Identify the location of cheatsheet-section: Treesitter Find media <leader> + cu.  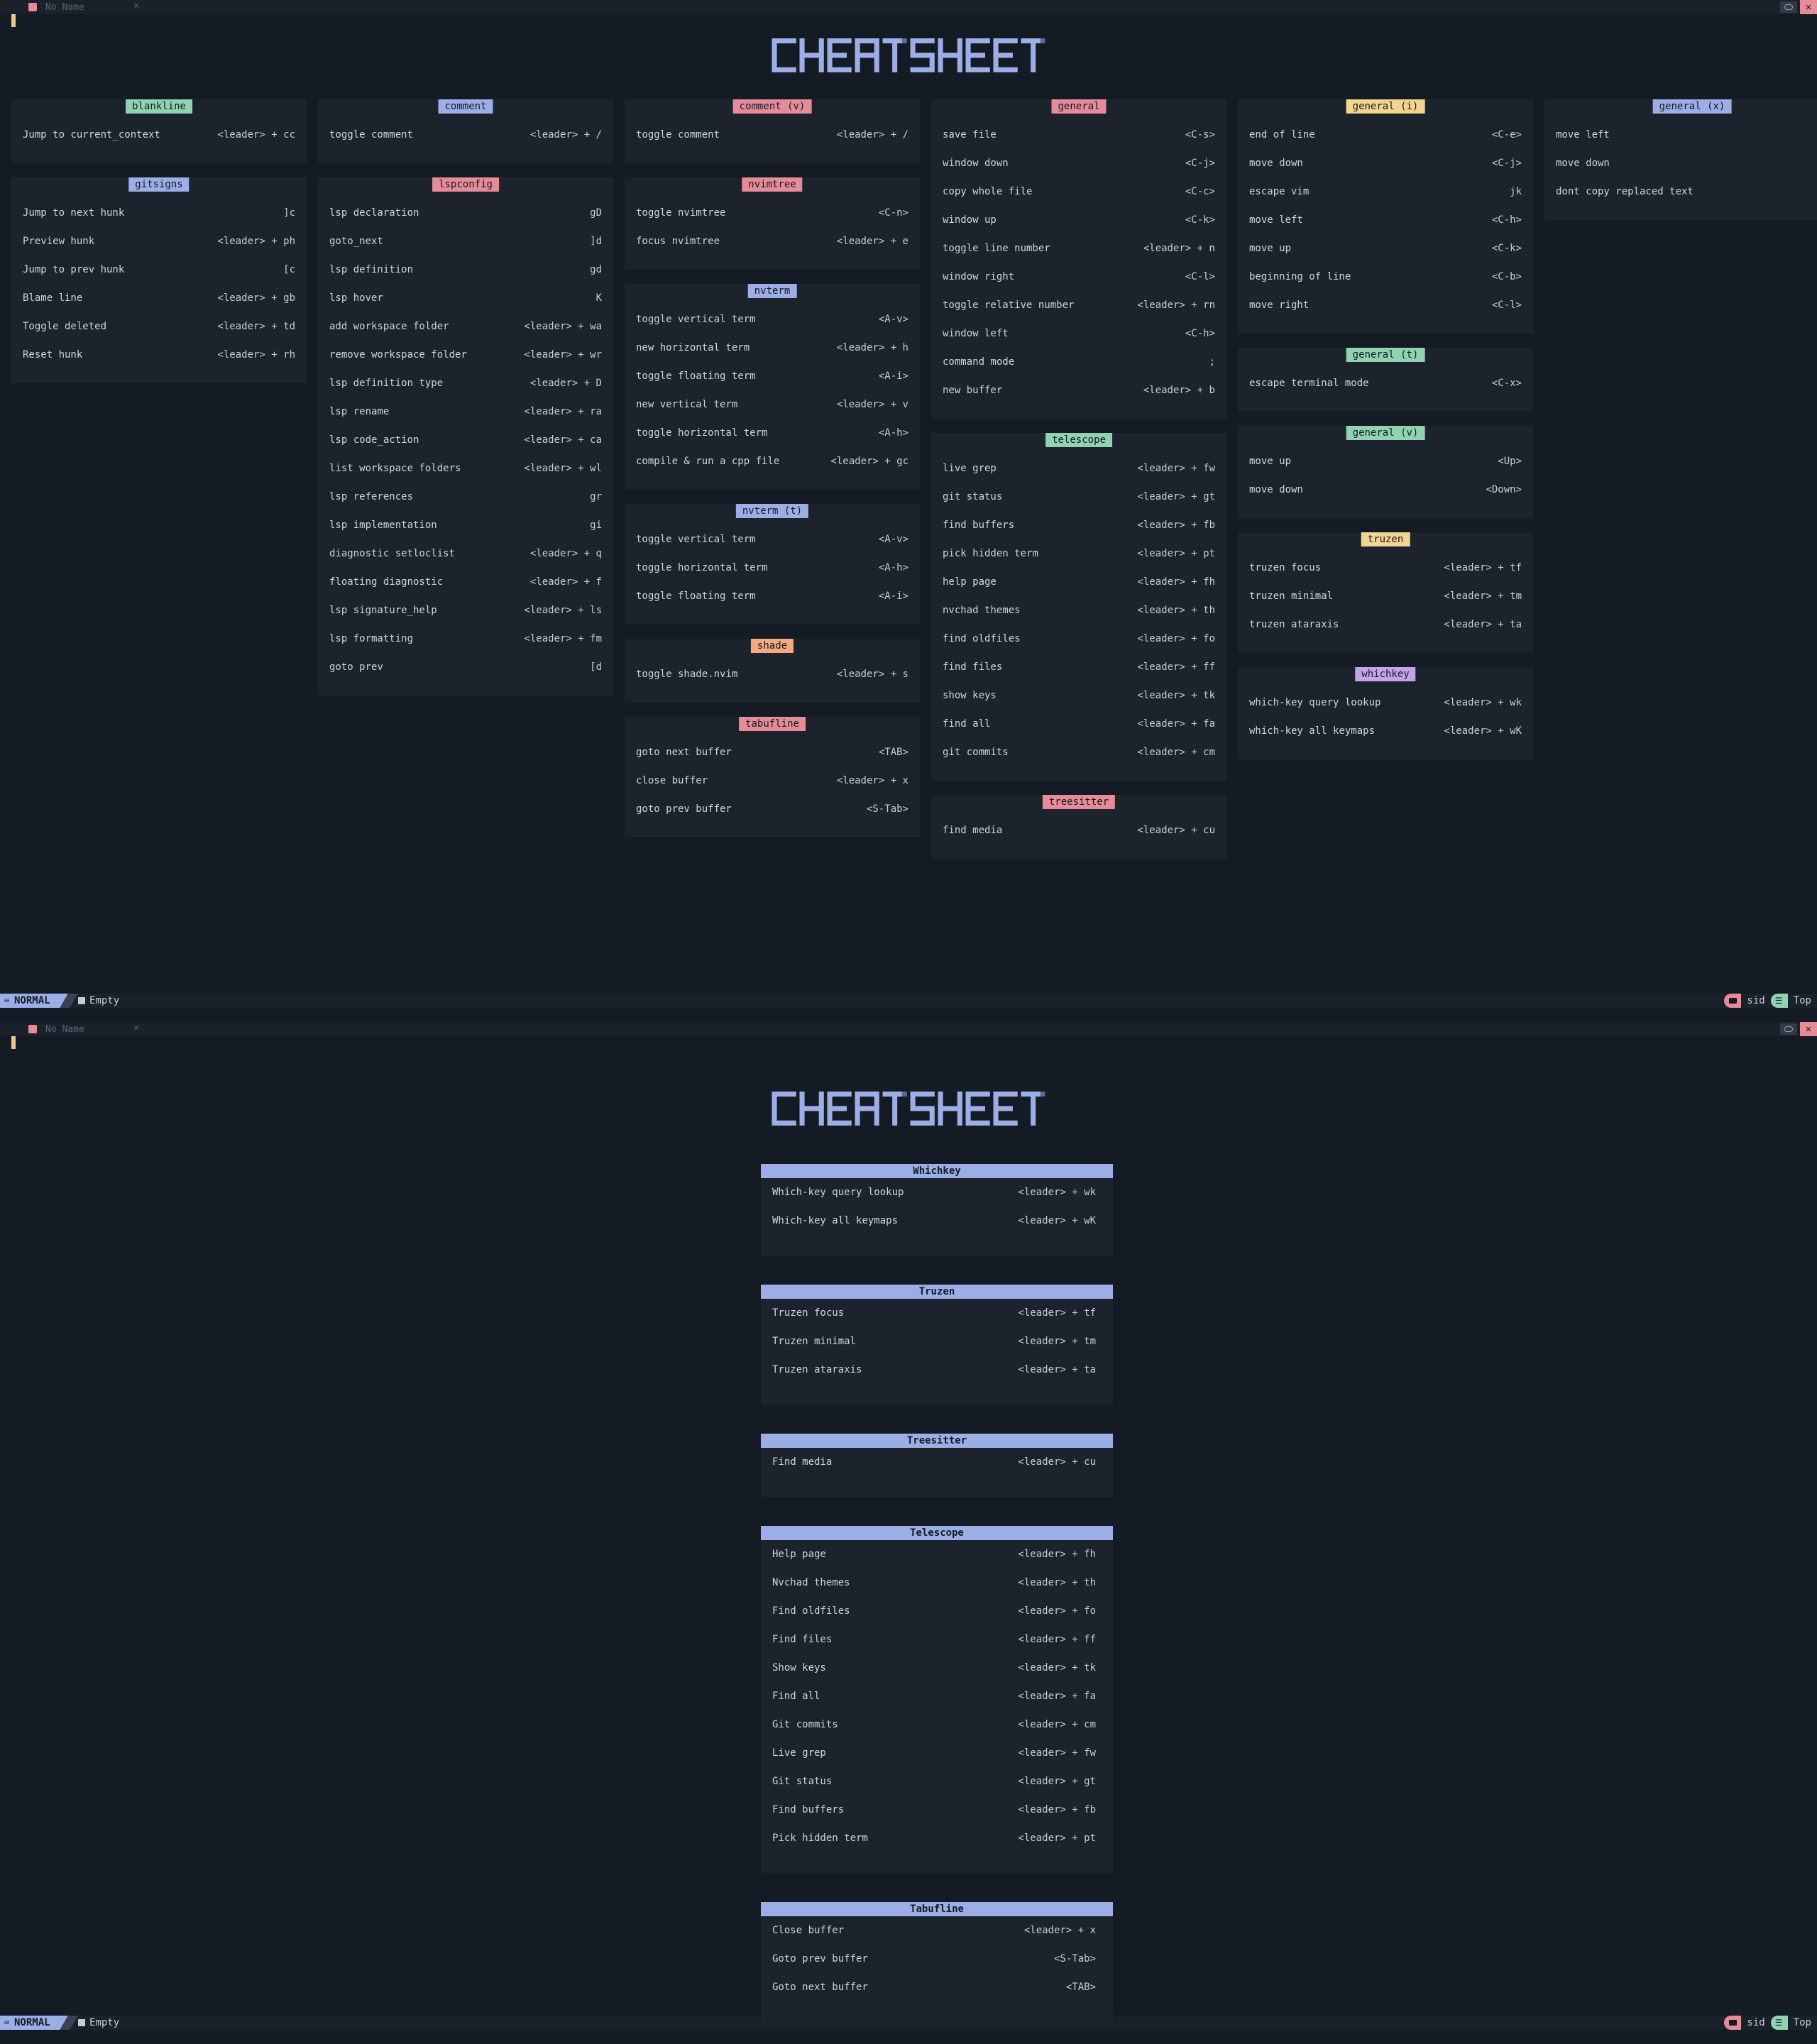
(937, 1466).